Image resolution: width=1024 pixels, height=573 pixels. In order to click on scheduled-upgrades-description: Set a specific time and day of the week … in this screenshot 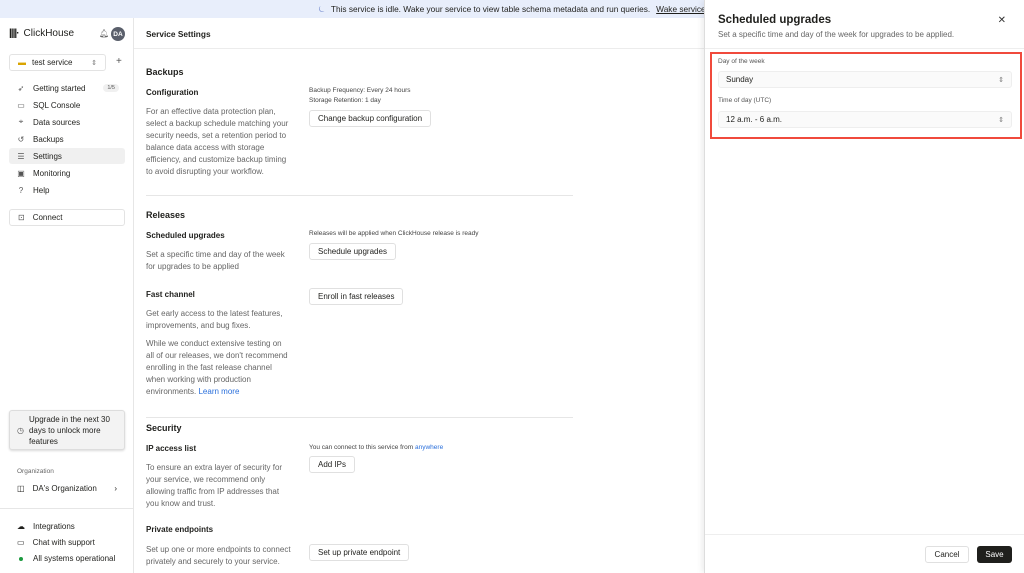, I will do `click(215, 260)`.